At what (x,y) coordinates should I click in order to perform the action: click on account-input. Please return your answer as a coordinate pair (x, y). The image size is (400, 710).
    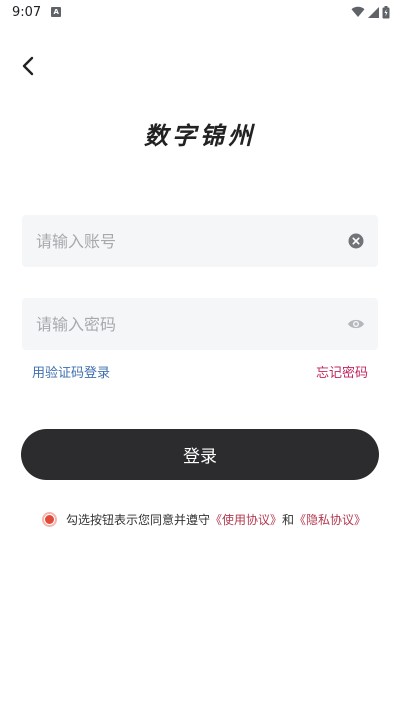
    Looking at the image, I should click on (191, 241).